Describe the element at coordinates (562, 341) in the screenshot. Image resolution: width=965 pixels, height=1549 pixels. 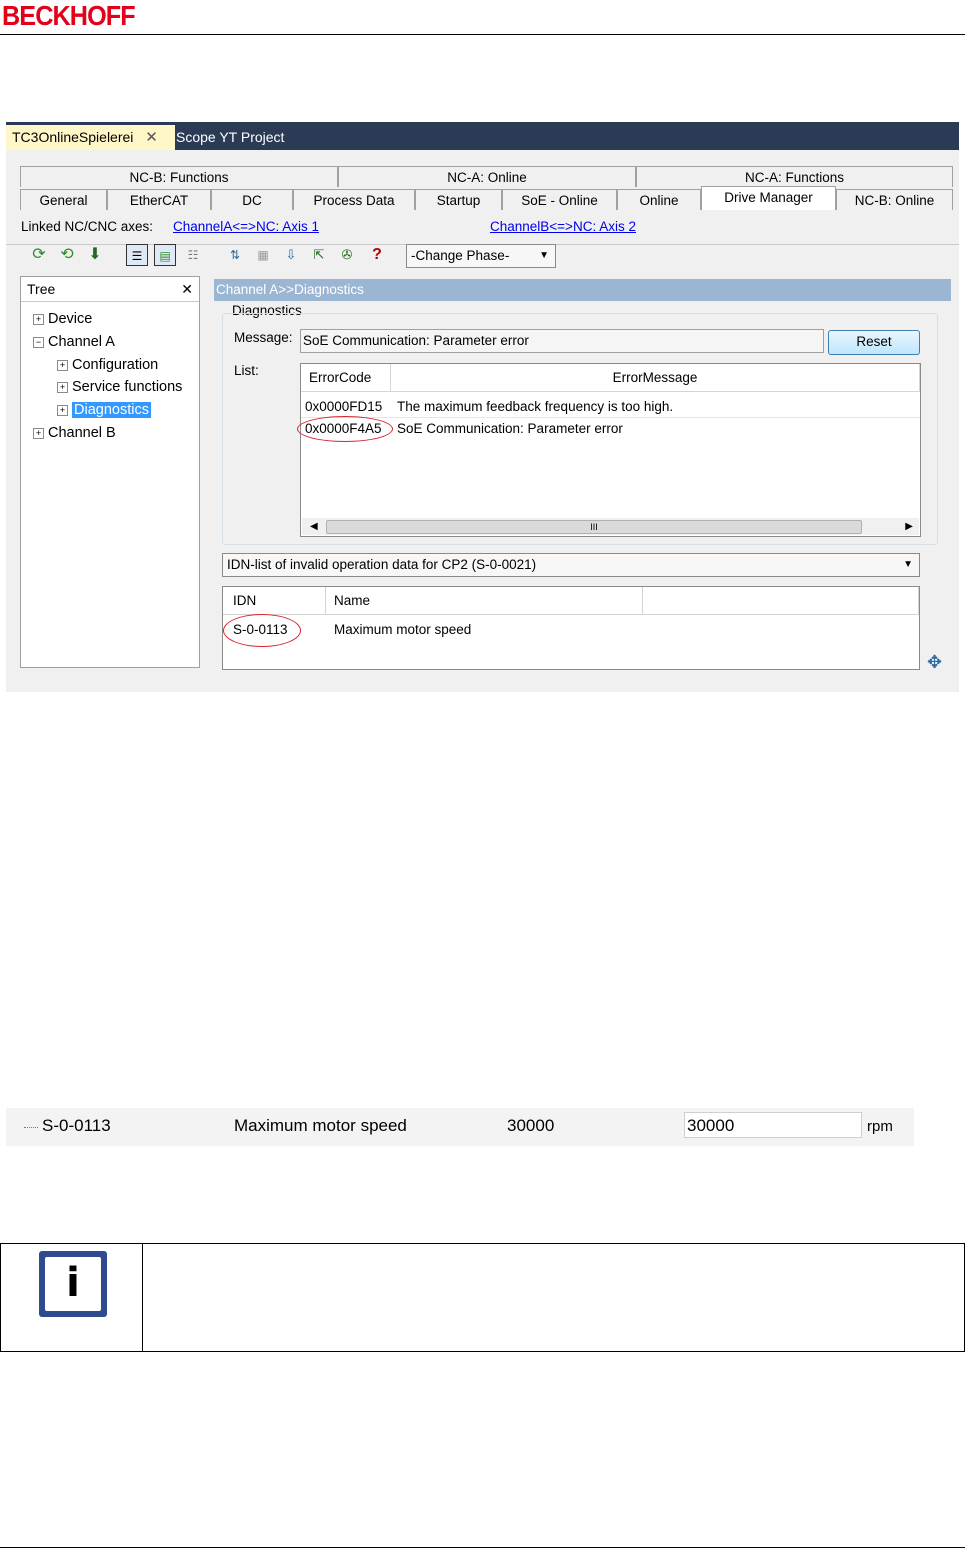
I see `message-field: SoE Communication: Parameter error` at that location.